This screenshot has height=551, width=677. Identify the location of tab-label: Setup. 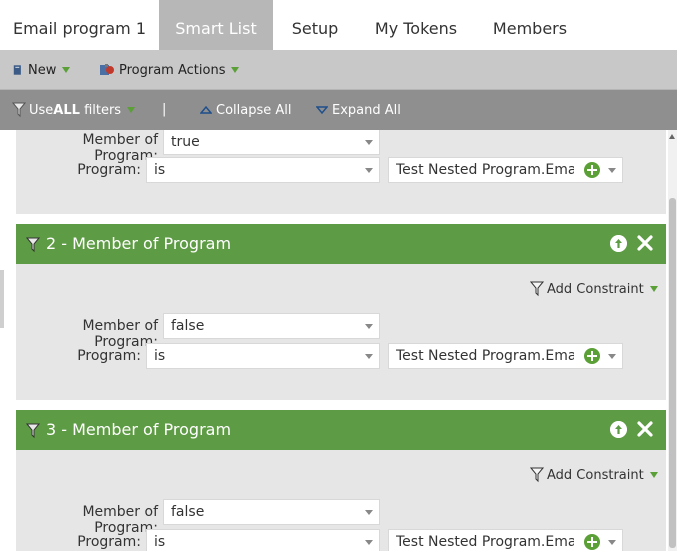
(315, 28).